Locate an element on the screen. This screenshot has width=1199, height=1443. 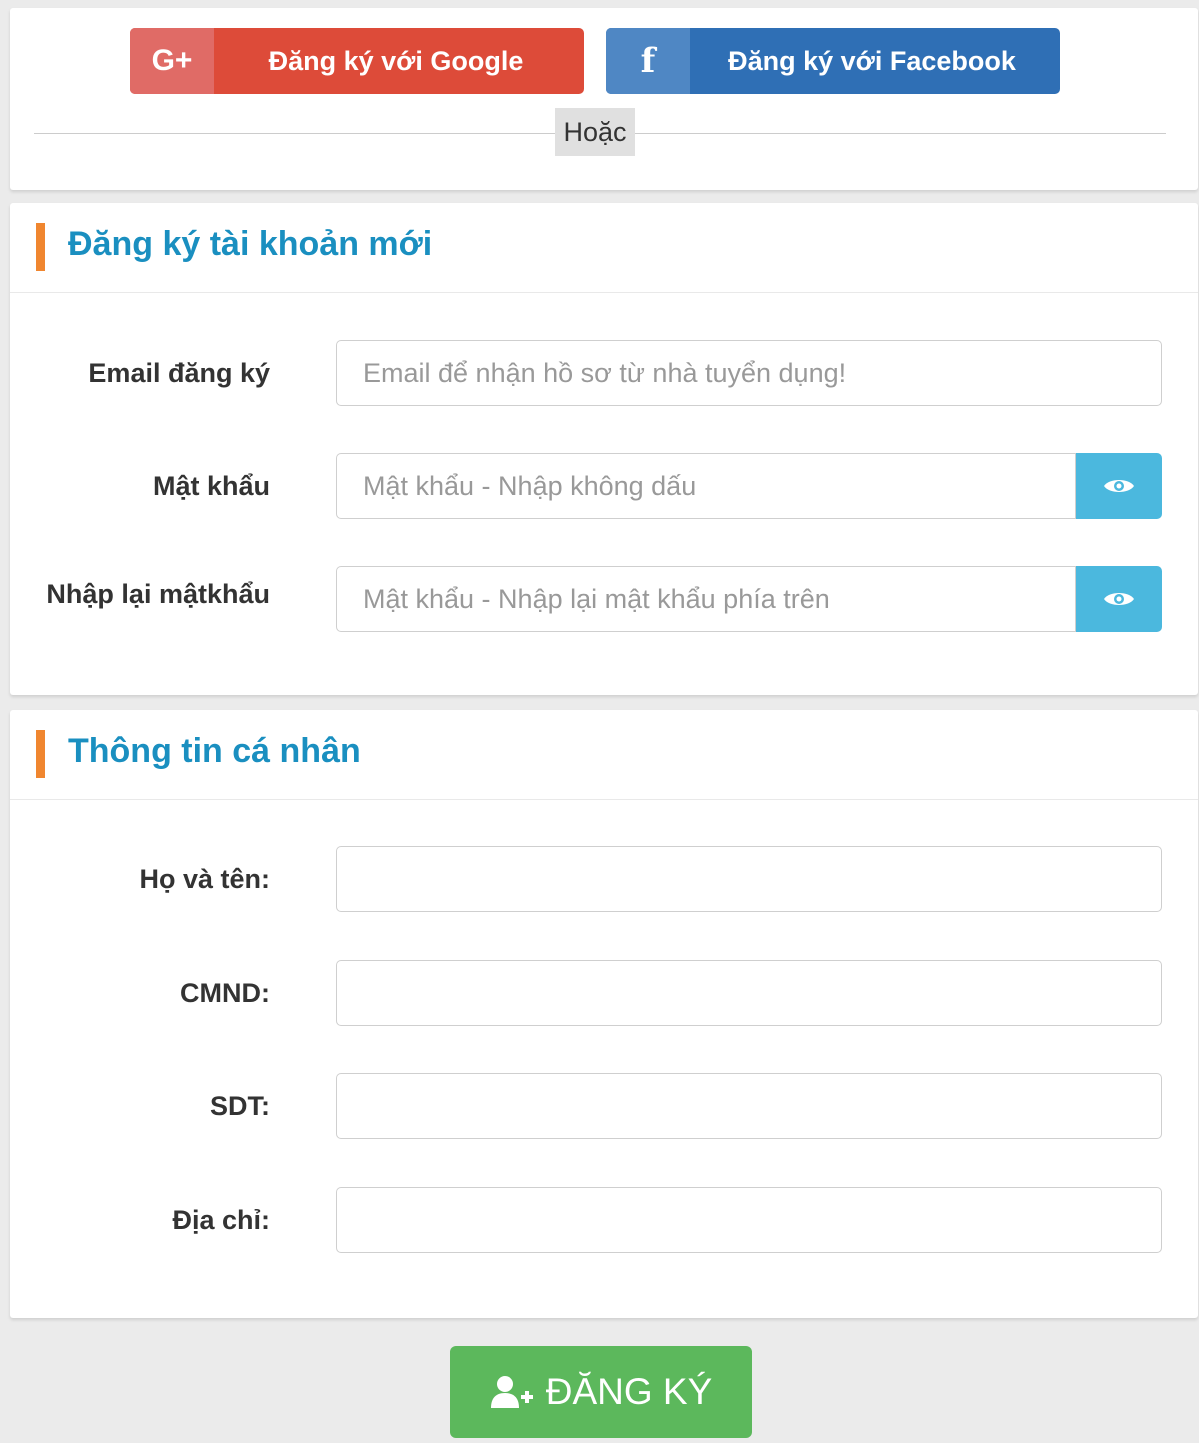
address-label: Địa chỉ: is located at coordinates (221, 1220).